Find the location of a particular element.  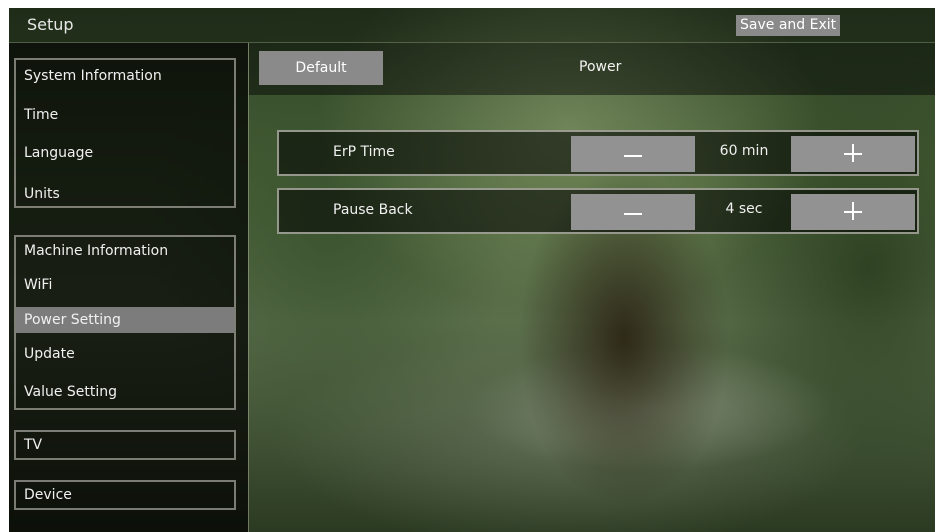

sidebar-item-power-setting: Power Setting is located at coordinates (125, 320).